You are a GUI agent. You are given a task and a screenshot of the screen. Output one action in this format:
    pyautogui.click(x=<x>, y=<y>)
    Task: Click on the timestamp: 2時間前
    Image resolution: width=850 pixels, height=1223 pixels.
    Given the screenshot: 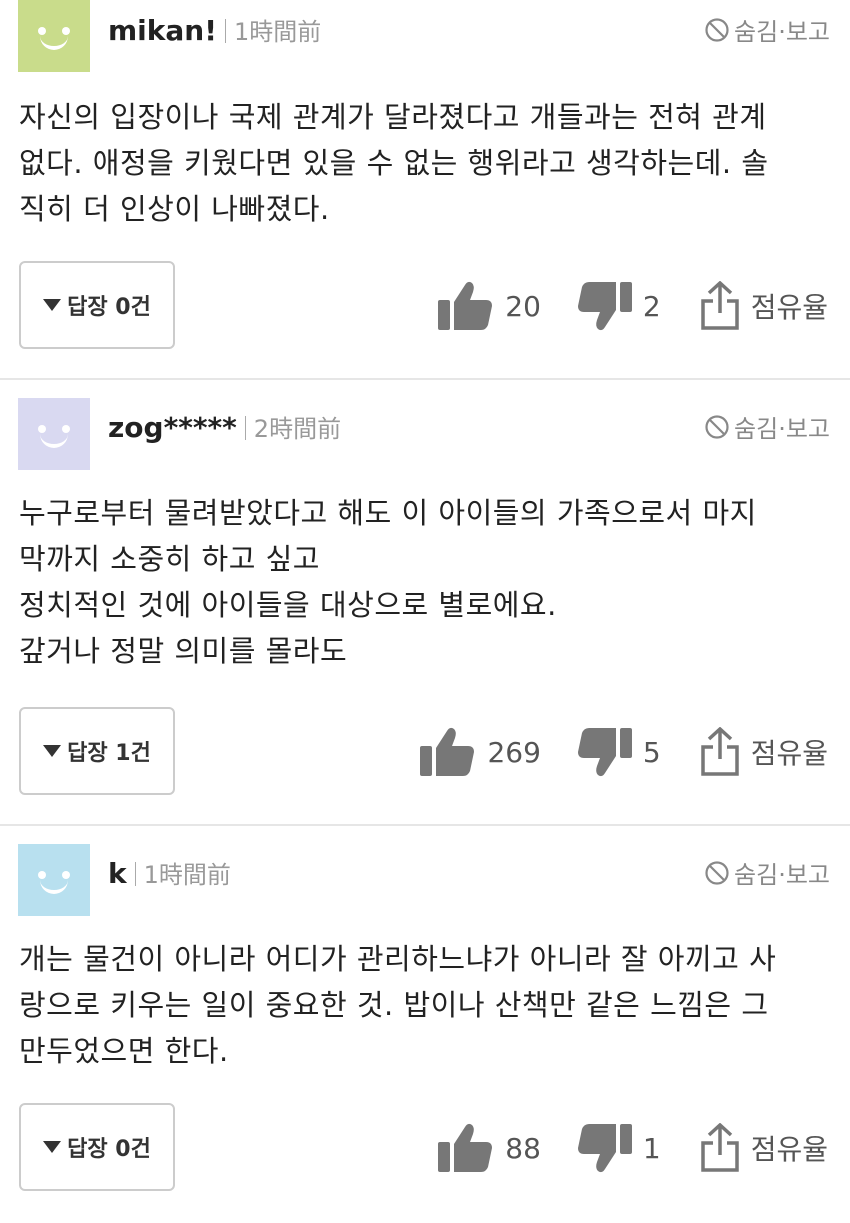 What is the action you would take?
    pyautogui.click(x=297, y=429)
    